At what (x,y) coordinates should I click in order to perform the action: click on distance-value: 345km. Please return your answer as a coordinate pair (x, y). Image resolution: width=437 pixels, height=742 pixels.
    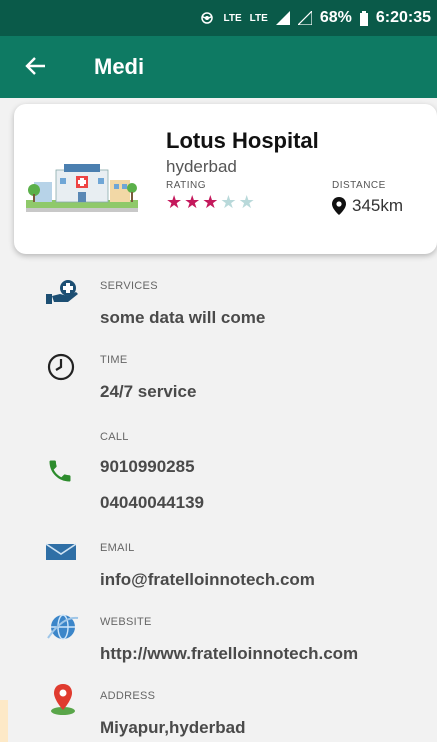
    Looking at the image, I should click on (378, 205).